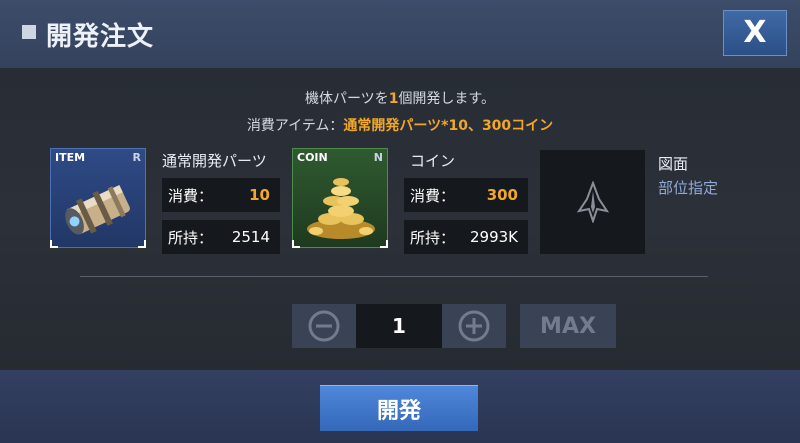  What do you see at coordinates (493, 237) in the screenshot?
I see `coin-owned-value: 2993K` at bounding box center [493, 237].